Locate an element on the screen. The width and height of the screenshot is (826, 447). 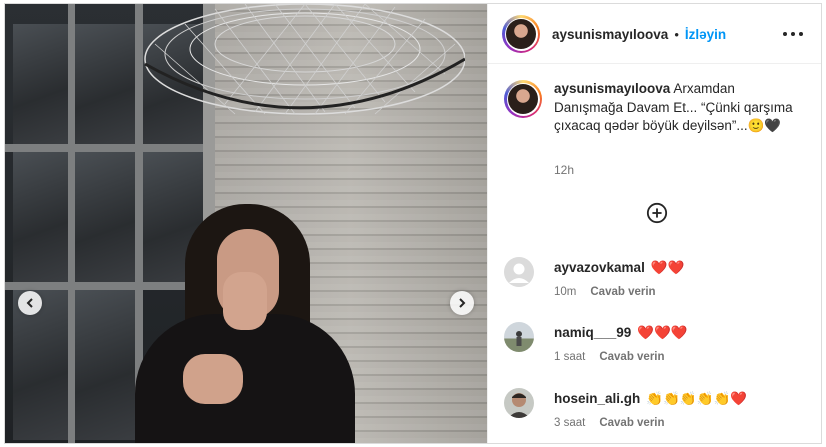
comment-time: 10m is located at coordinates (565, 292).